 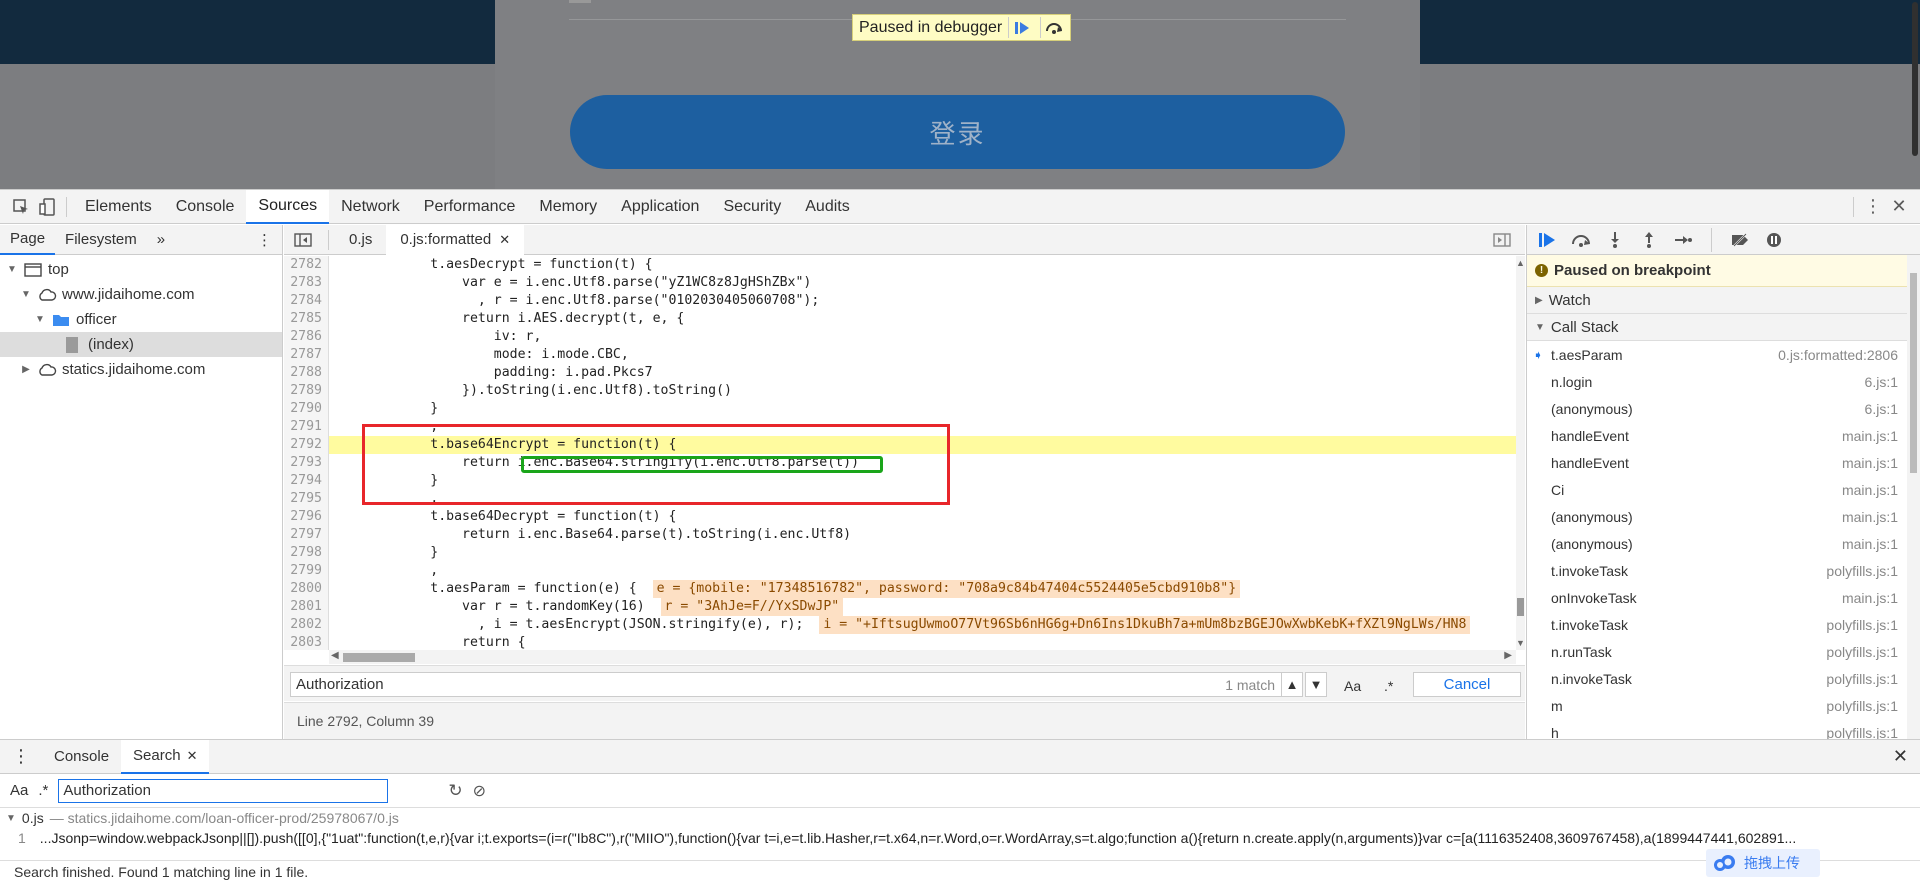 I want to click on call-frame: (anonymous) 6.js:1, so click(x=1723, y=408).